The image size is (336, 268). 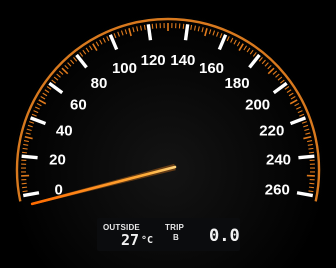 What do you see at coordinates (237, 83) in the screenshot?
I see `speed-label-180: 180` at bounding box center [237, 83].